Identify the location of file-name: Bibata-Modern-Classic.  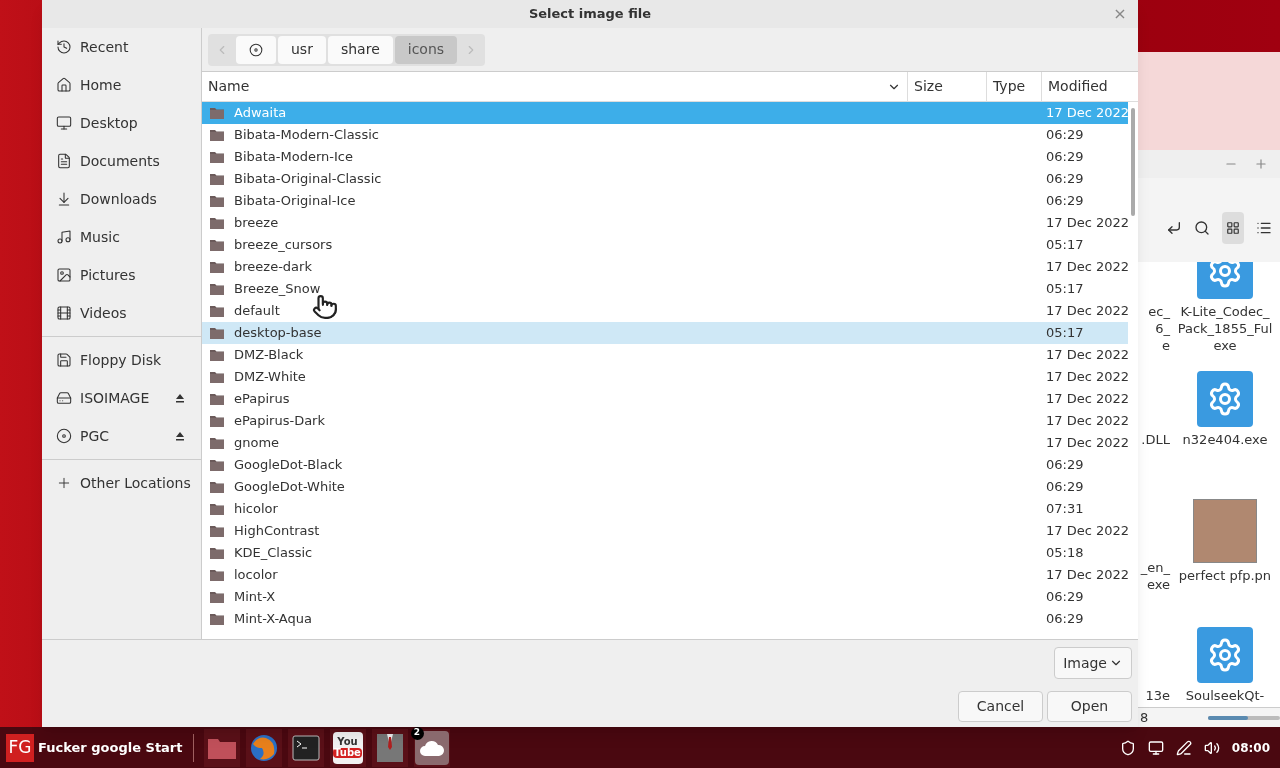
(306, 135).